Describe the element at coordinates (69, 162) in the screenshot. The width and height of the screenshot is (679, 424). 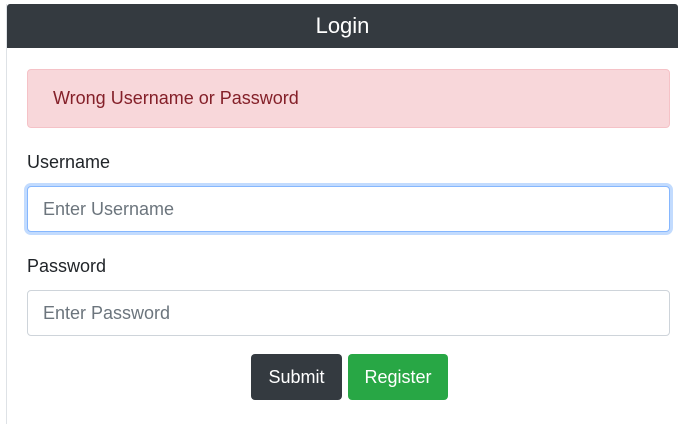
I see `username-label: Username` at that location.